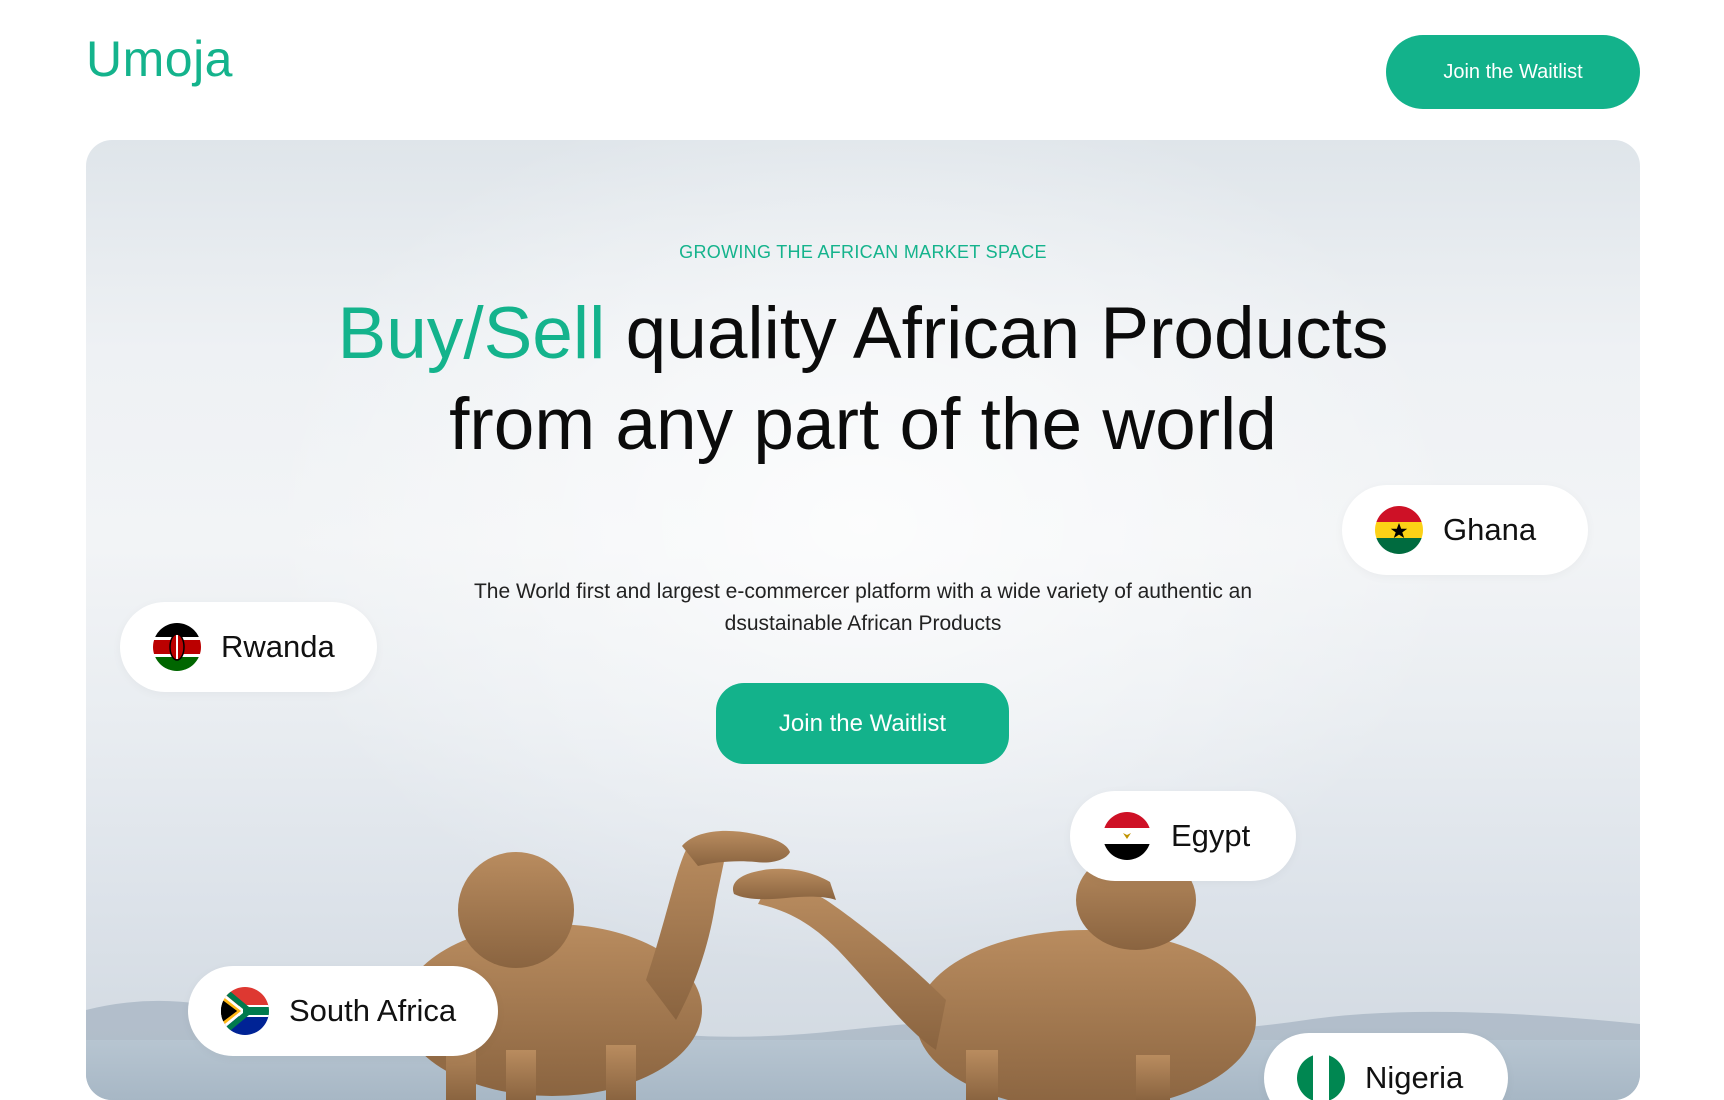 The height and width of the screenshot is (1100, 1724). I want to click on country-chip-ghana: Ghana, so click(1465, 530).